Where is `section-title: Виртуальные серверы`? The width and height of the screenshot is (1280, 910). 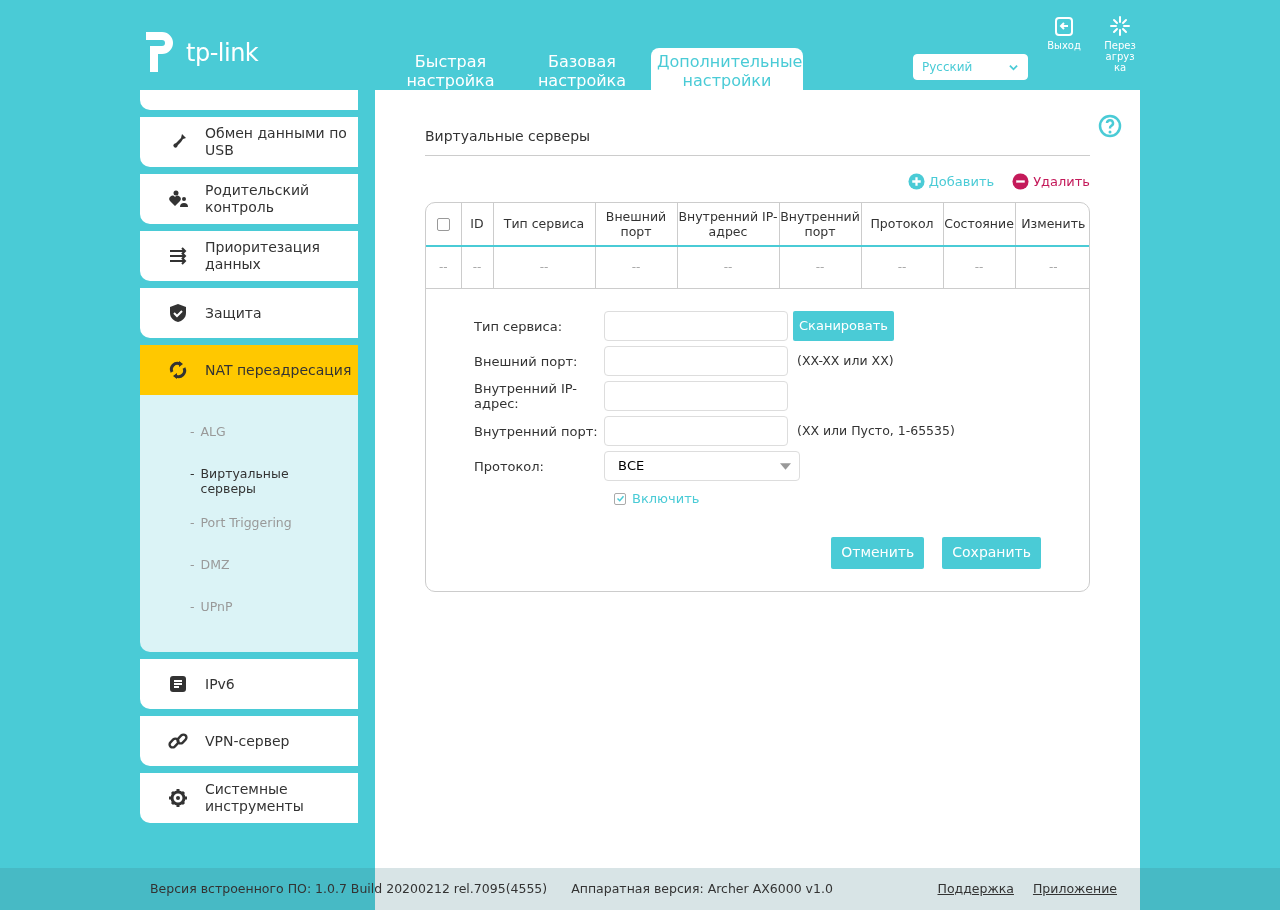 section-title: Виртуальные серверы is located at coordinates (757, 141).